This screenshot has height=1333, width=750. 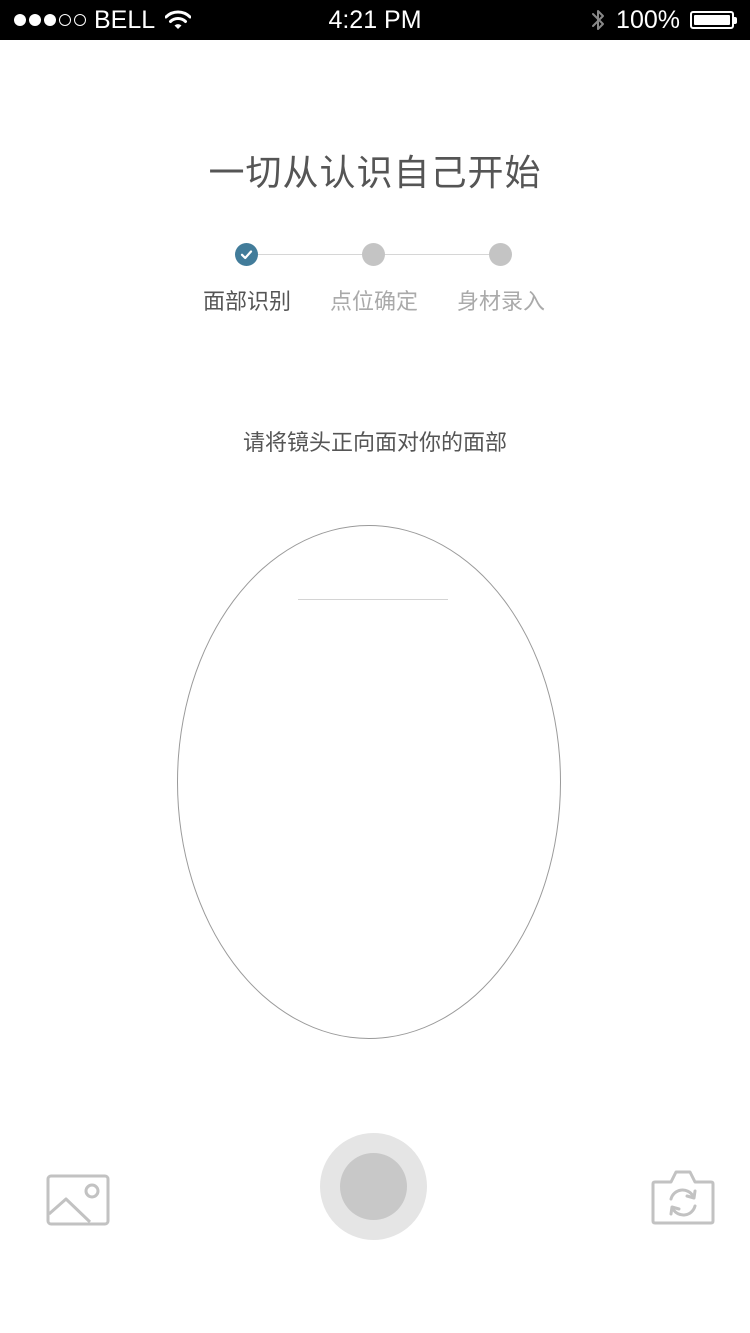 I want to click on check-icon, so click(x=246, y=255).